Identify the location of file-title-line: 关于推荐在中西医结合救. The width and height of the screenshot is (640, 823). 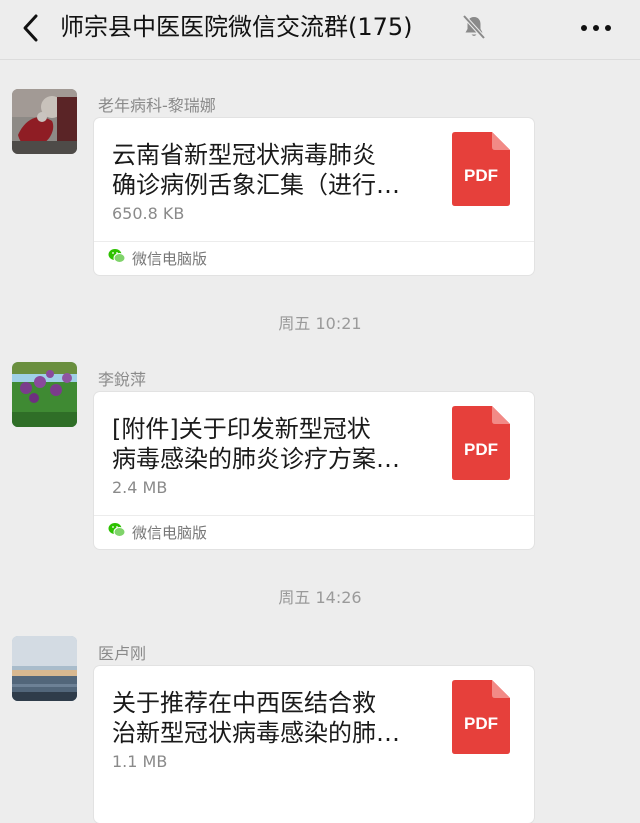
(244, 703).